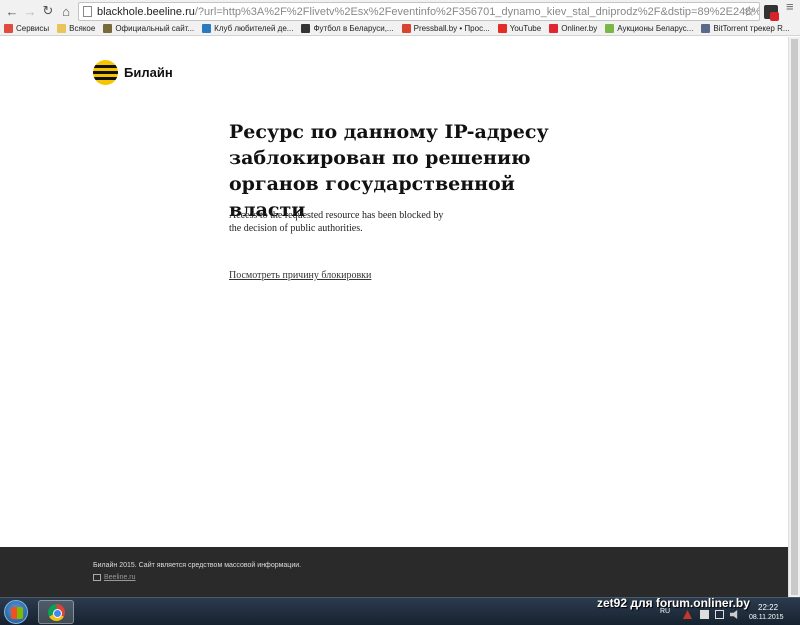 This screenshot has height=625, width=800. Describe the element at coordinates (146, 11) in the screenshot. I see `url-host: blackhole.beeline.ru` at that location.